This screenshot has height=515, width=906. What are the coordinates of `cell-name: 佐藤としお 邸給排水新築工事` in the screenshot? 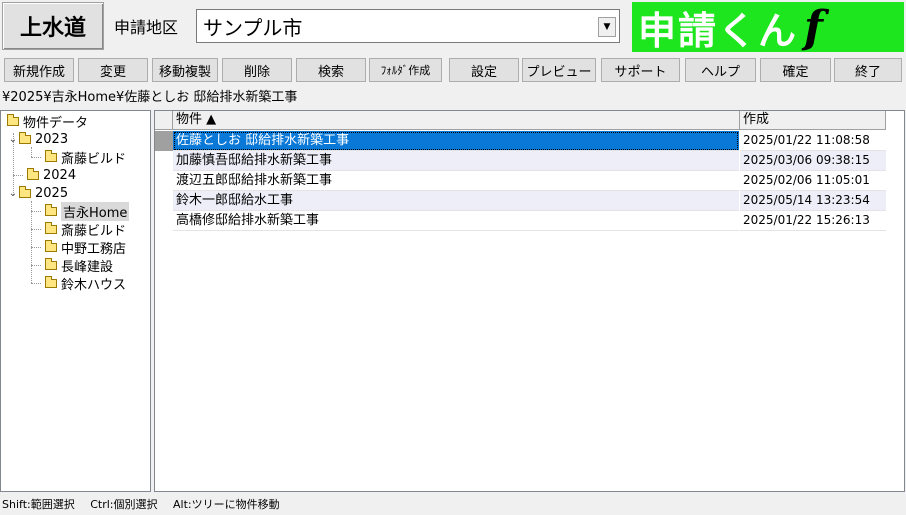 It's located at (456, 141).